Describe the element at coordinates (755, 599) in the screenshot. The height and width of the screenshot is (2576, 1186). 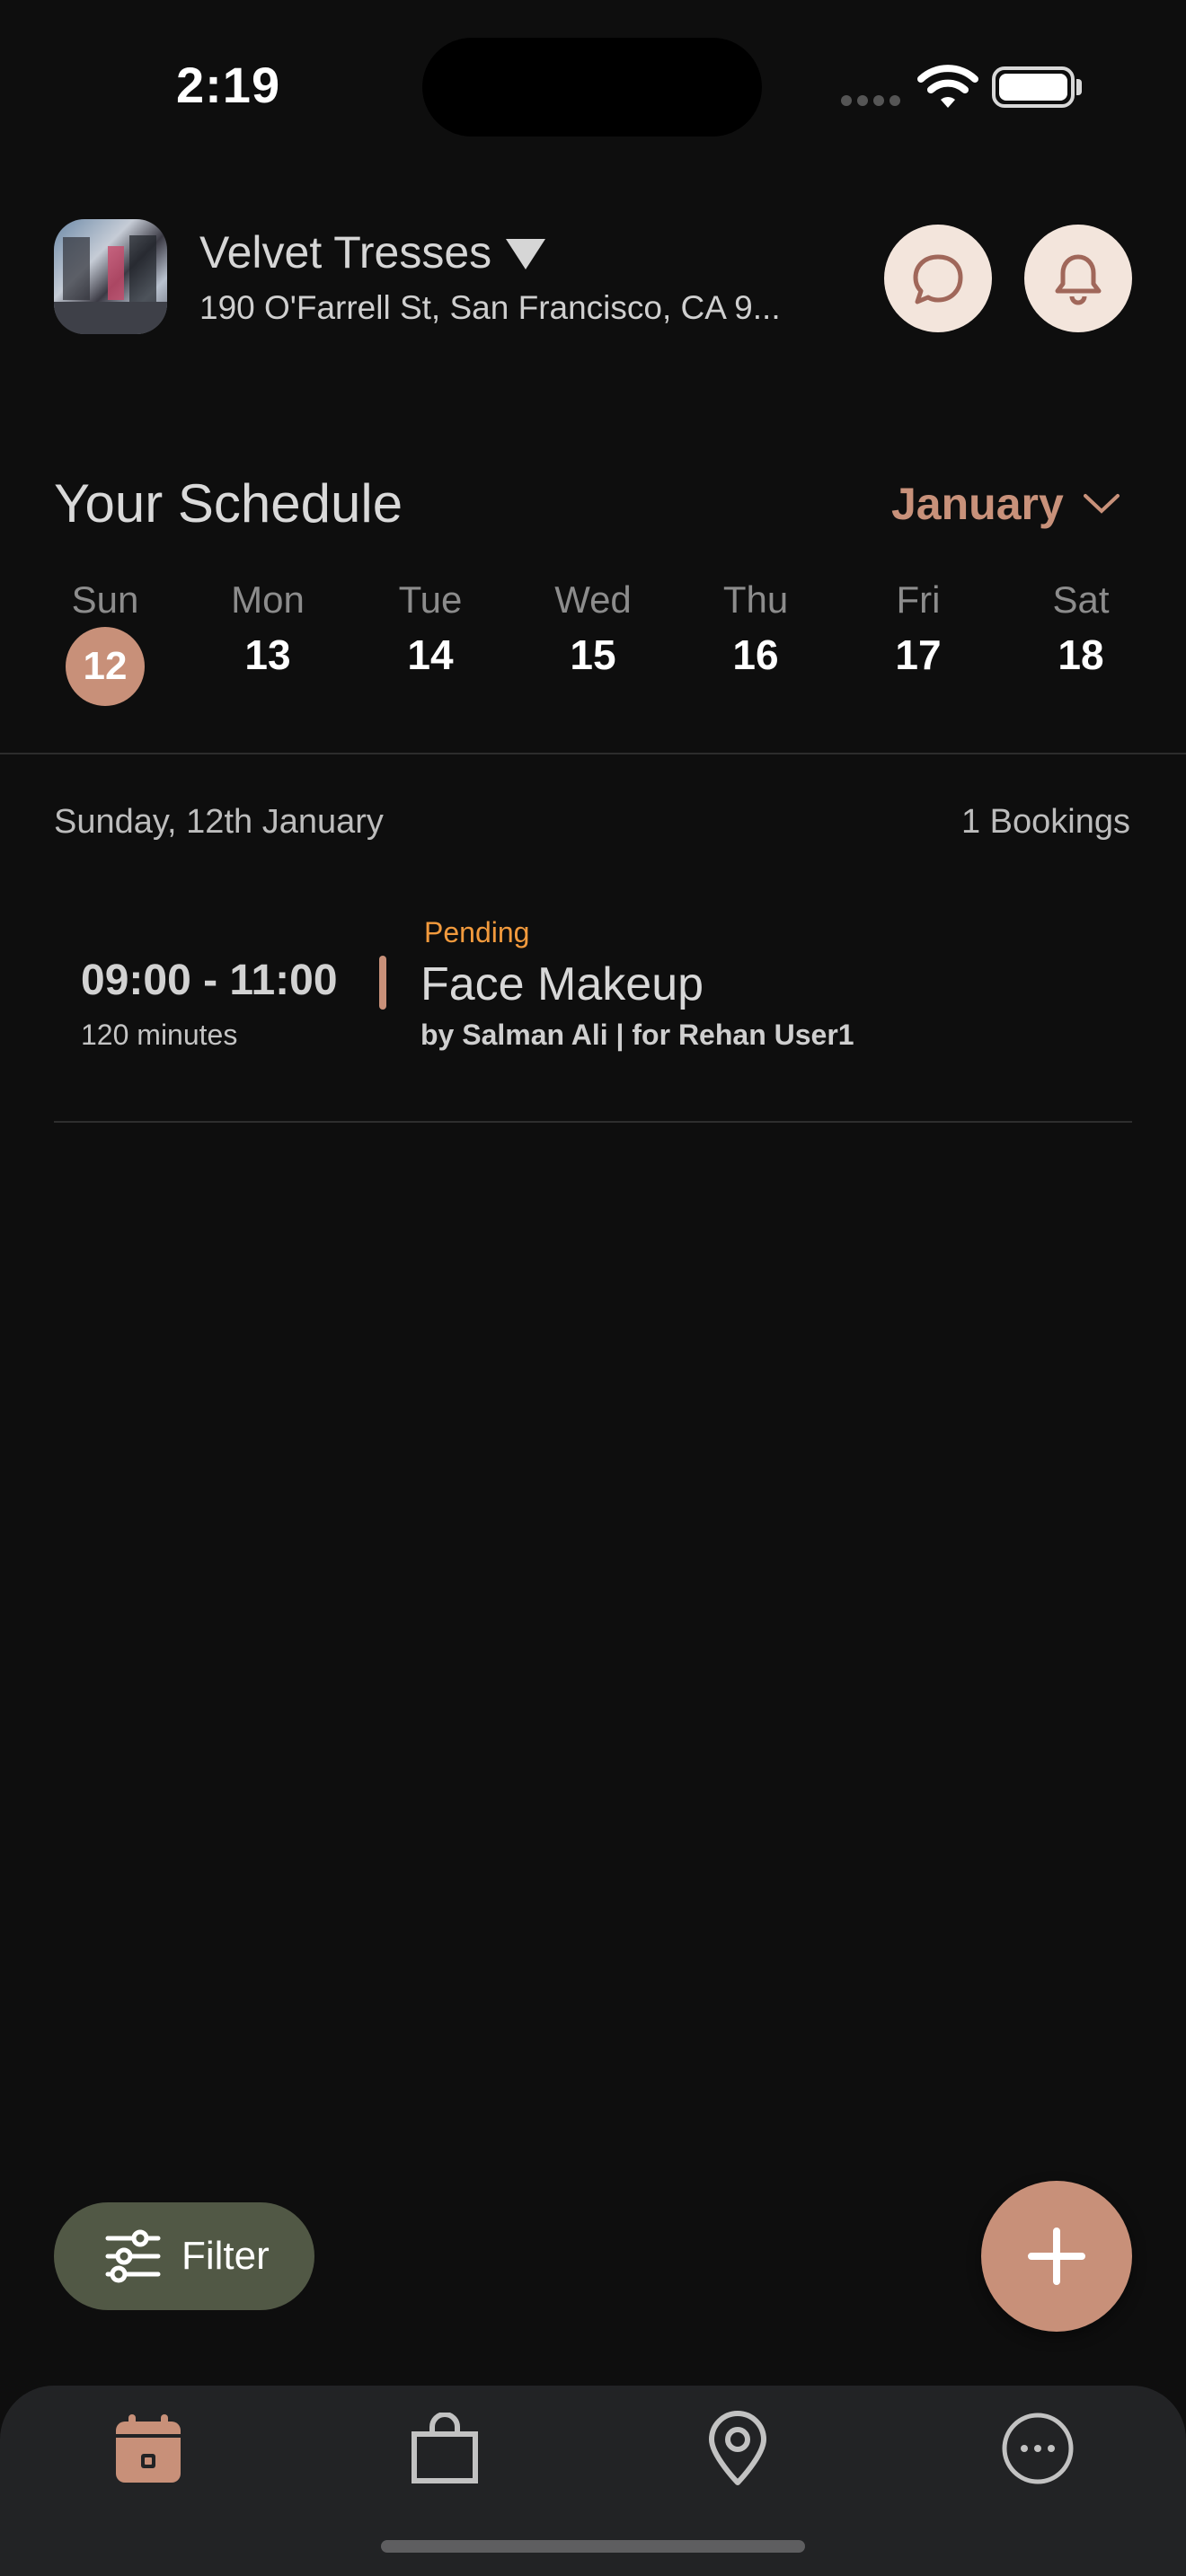
I see `day-name: Thu` at that location.